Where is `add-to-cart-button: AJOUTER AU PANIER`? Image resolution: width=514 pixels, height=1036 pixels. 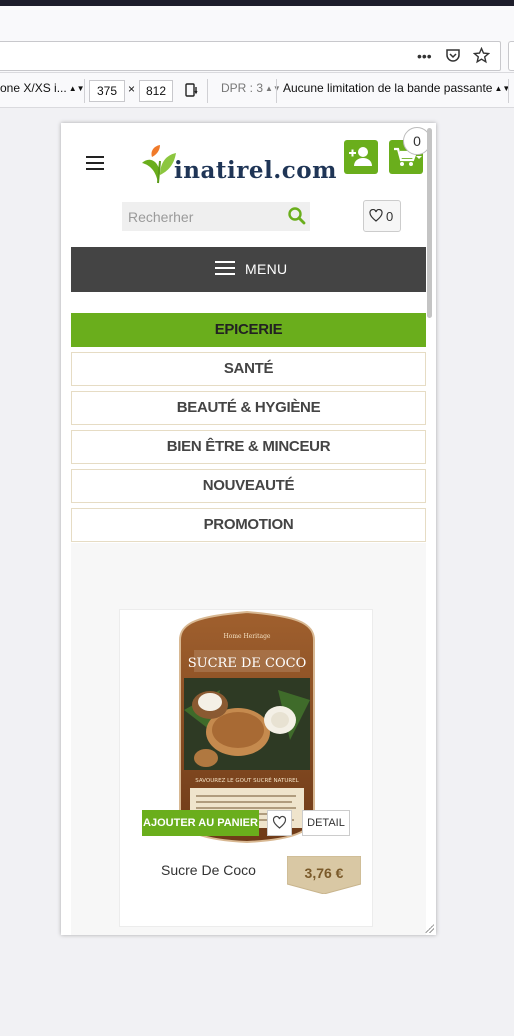 add-to-cart-button: AJOUTER AU PANIER is located at coordinates (200, 823).